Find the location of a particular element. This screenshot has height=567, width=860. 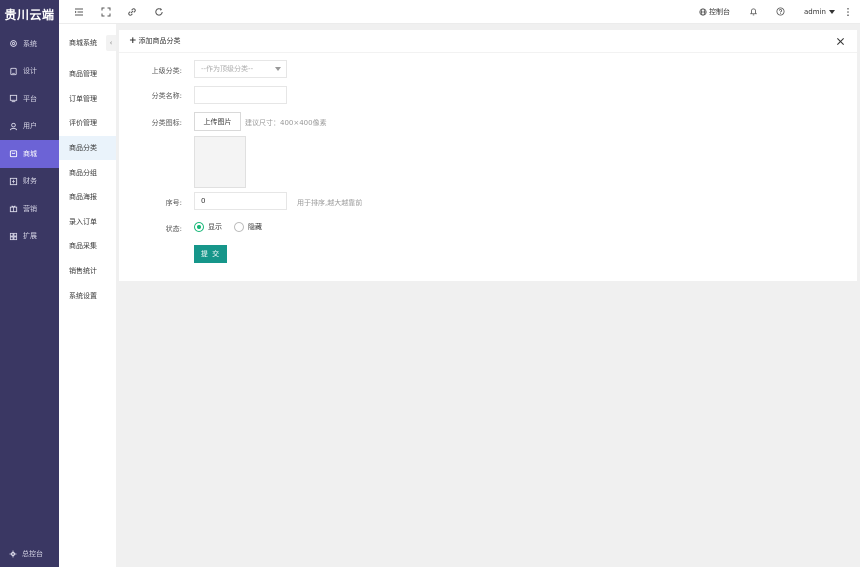

subnav-header: 商城系统 ‹ is located at coordinates (87, 43).